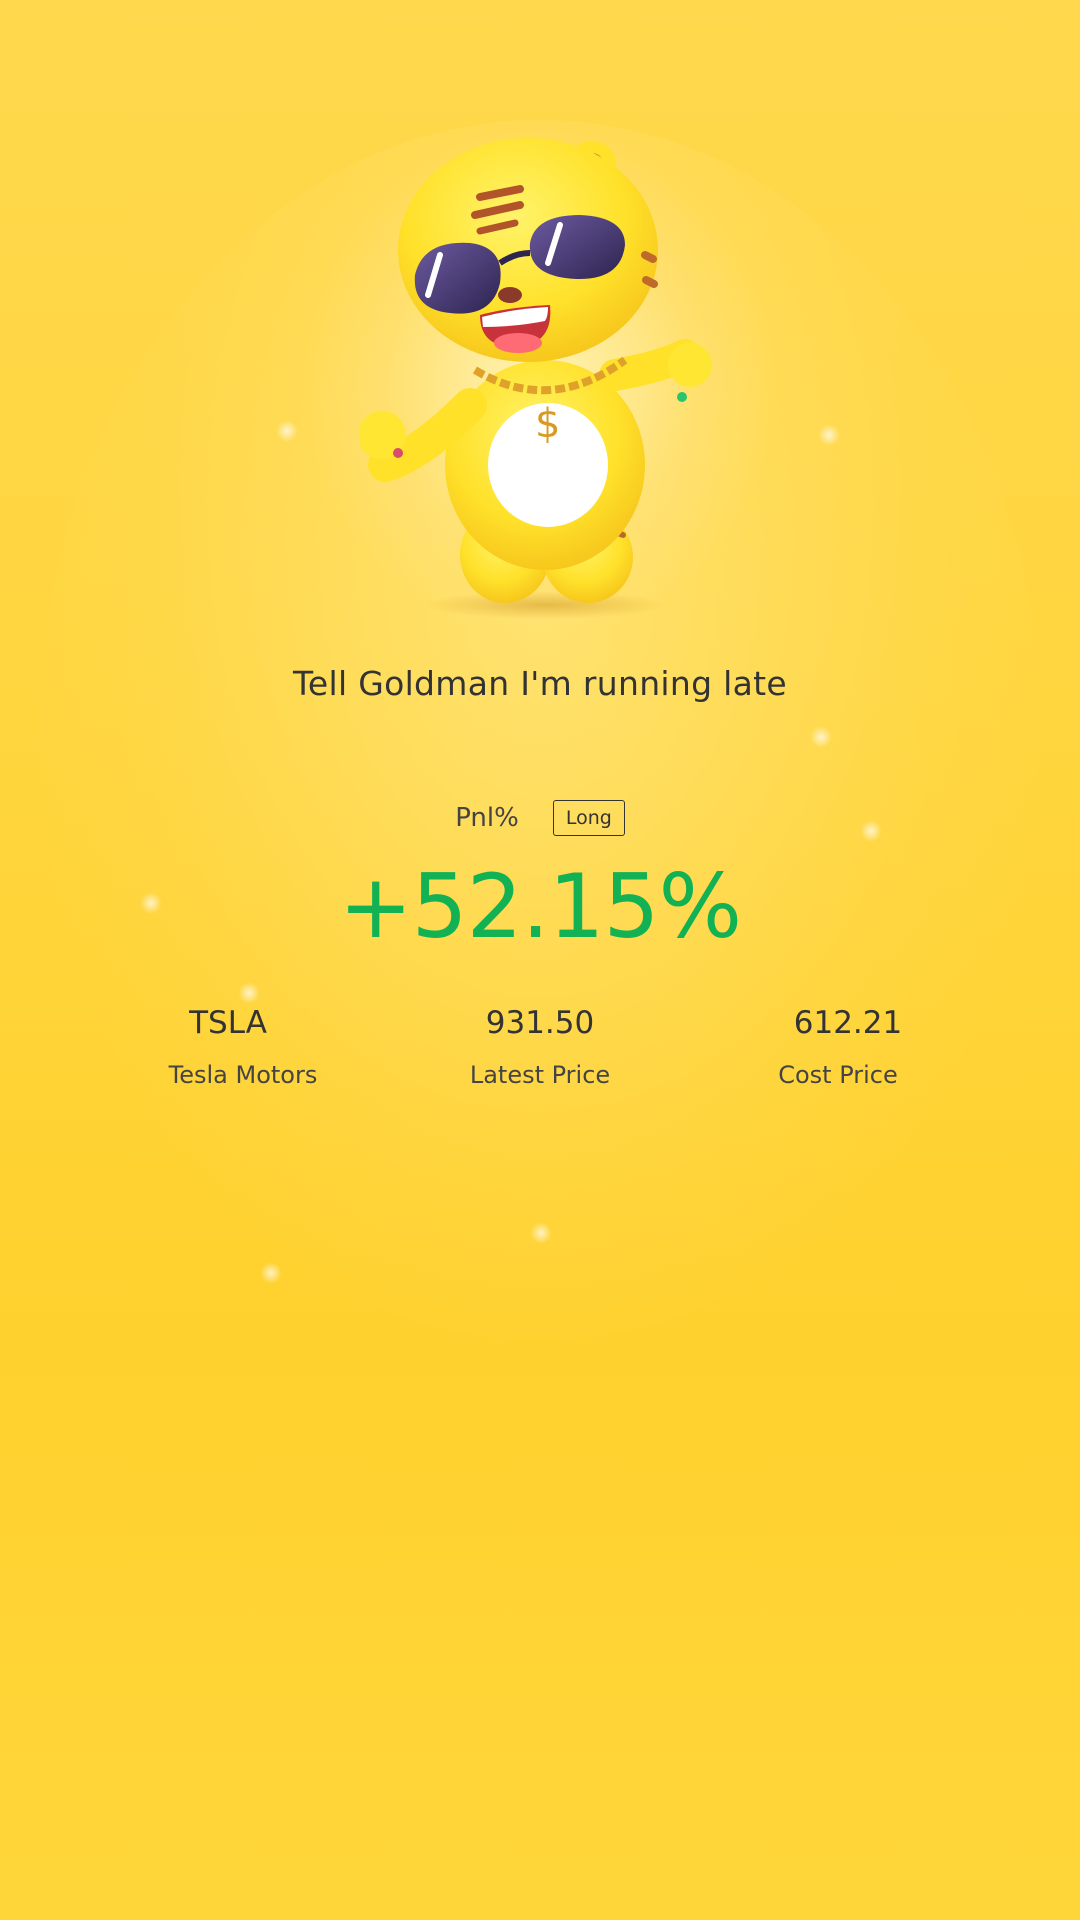 Image resolution: width=1080 pixels, height=1920 pixels. What do you see at coordinates (540, 818) in the screenshot?
I see `pnl-header-row: Pnl% Long` at bounding box center [540, 818].